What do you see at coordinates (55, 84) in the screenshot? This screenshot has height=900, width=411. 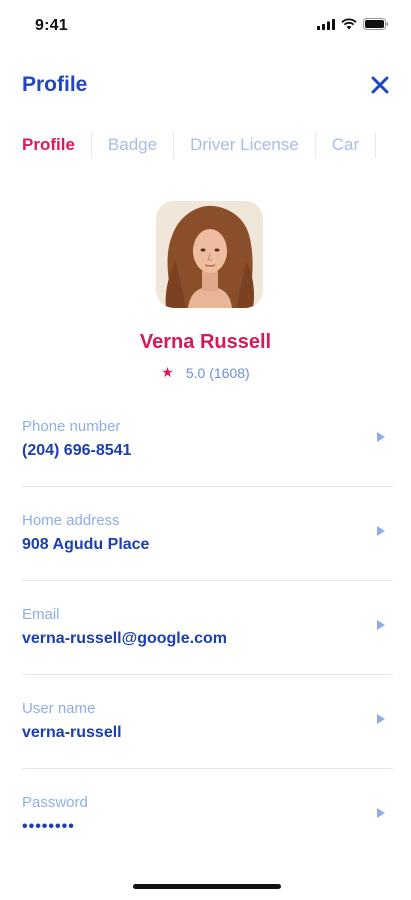 I see `page-title: Profile` at bounding box center [55, 84].